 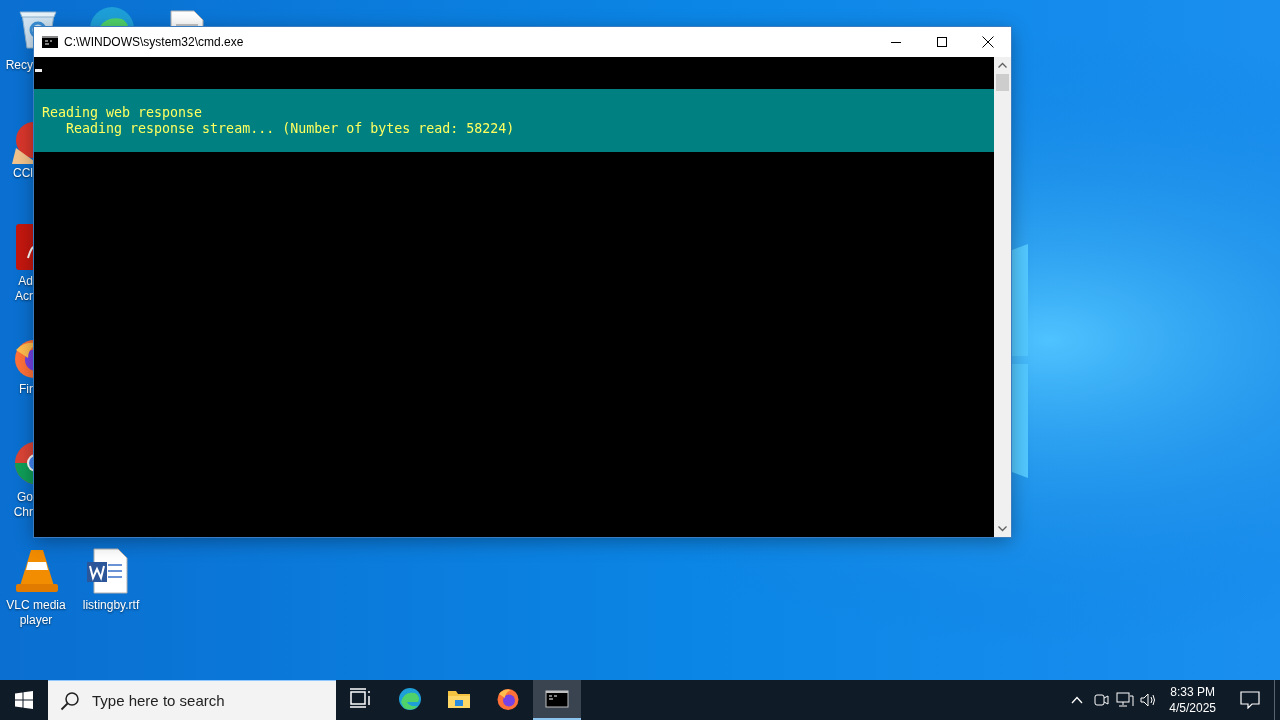 I want to click on close-icon, so click(x=988, y=42).